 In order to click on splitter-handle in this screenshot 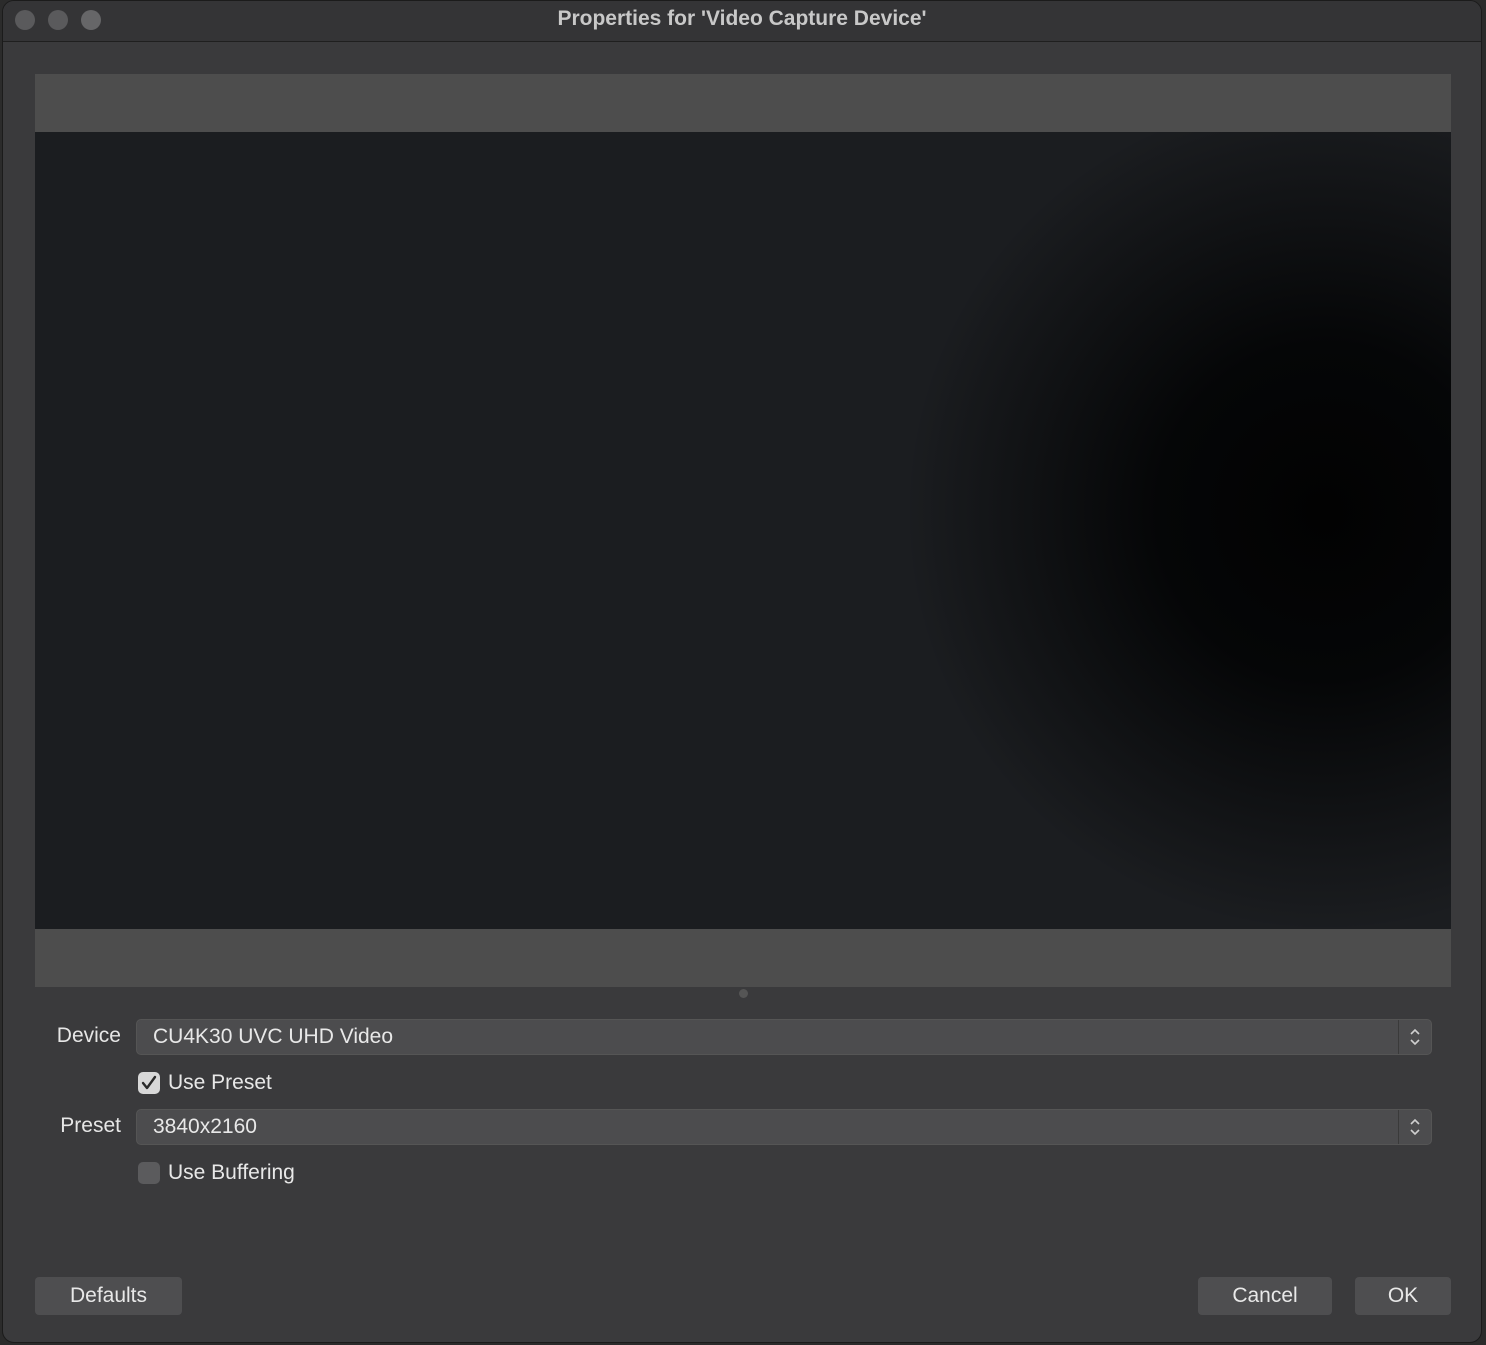, I will do `click(743, 993)`.